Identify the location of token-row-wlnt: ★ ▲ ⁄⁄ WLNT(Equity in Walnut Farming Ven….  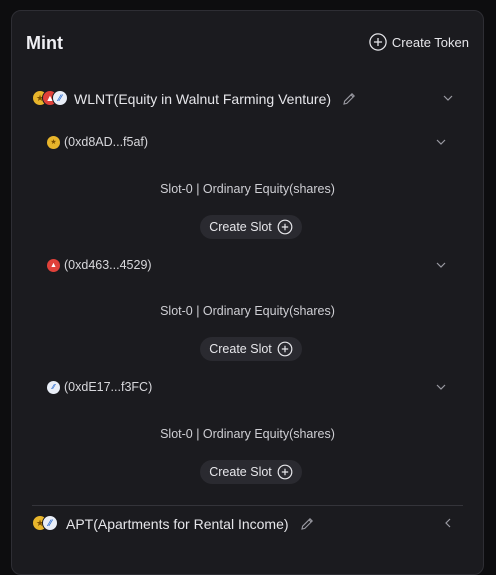
(247, 99).